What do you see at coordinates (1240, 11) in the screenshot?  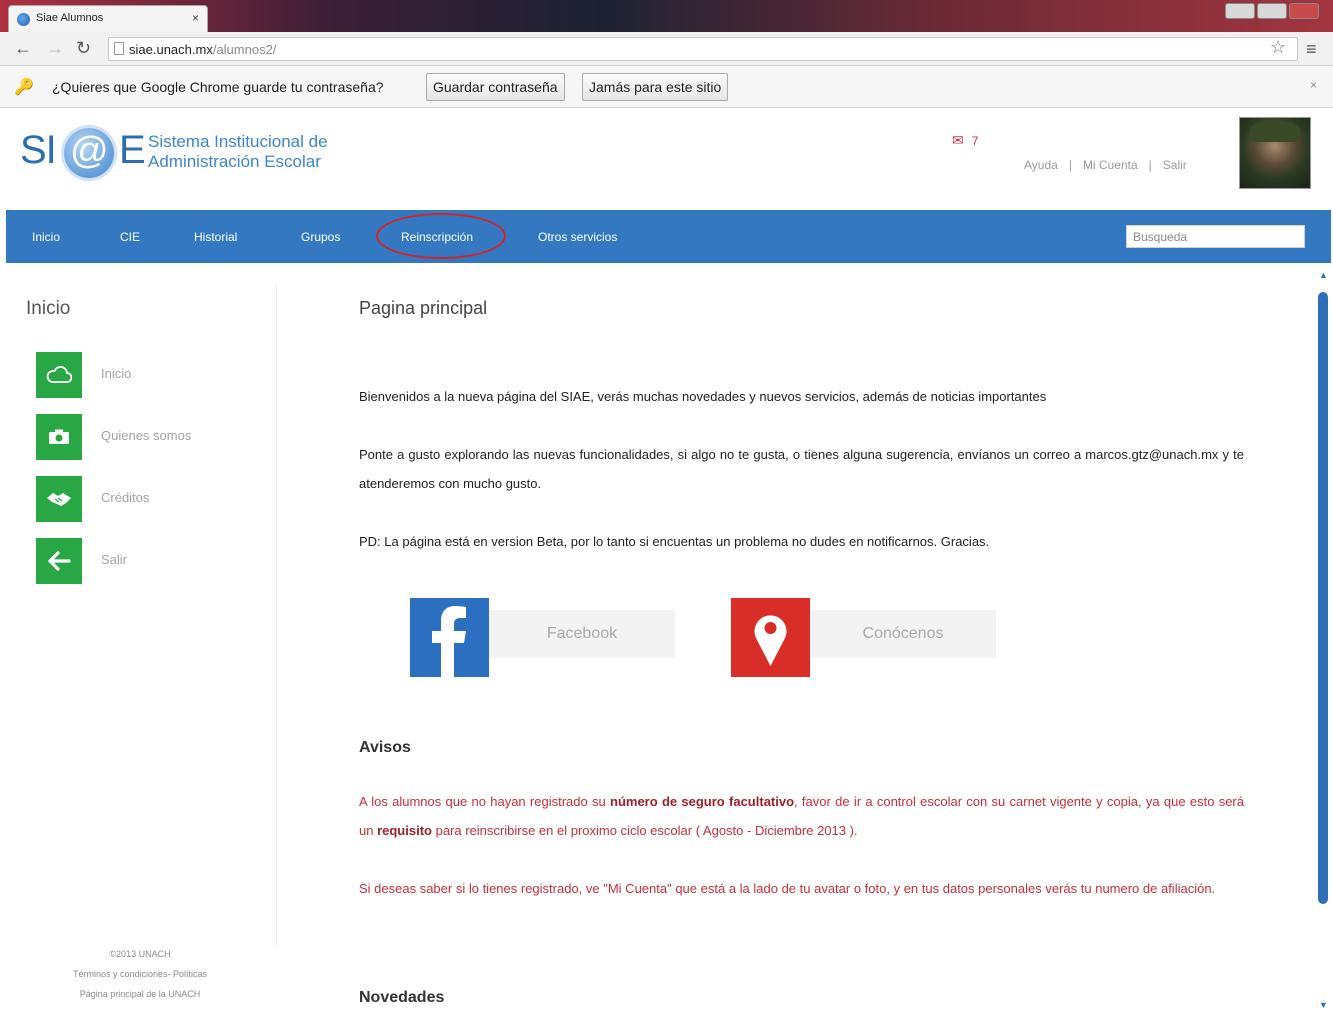 I see `minimize-button` at bounding box center [1240, 11].